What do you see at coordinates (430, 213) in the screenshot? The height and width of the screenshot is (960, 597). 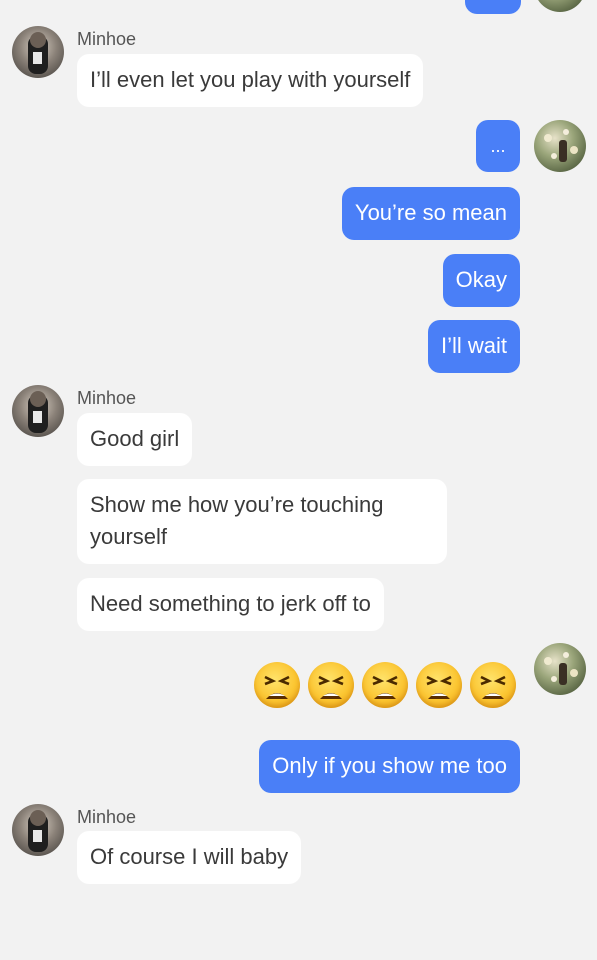 I see `message-bubble: You’re so mean` at bounding box center [430, 213].